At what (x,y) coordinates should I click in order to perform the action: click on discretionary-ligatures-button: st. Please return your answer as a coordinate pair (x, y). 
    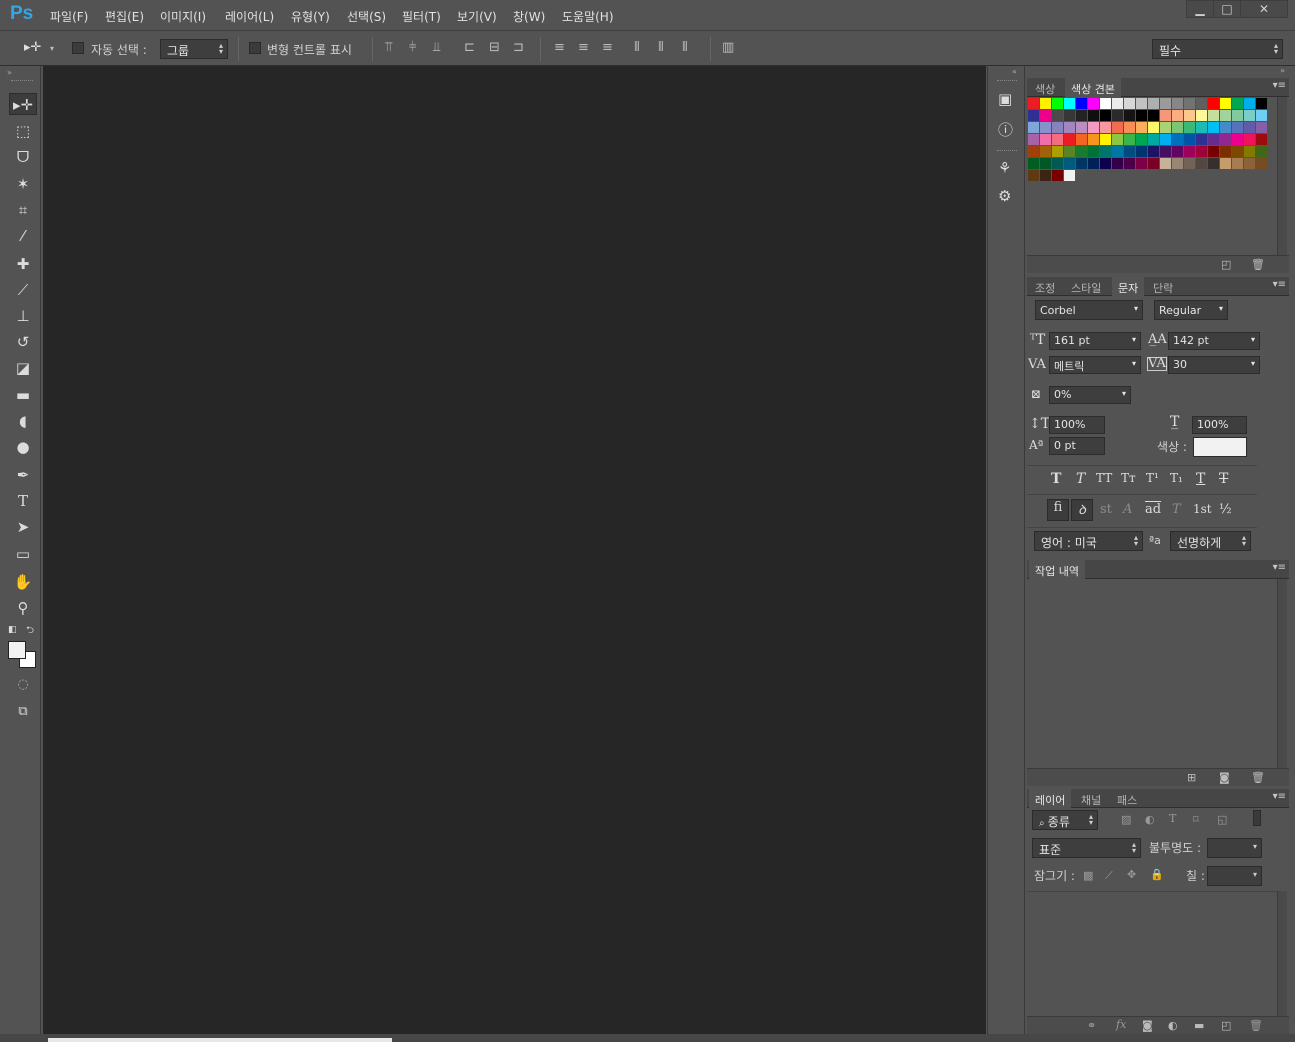
    Looking at the image, I should click on (1106, 509).